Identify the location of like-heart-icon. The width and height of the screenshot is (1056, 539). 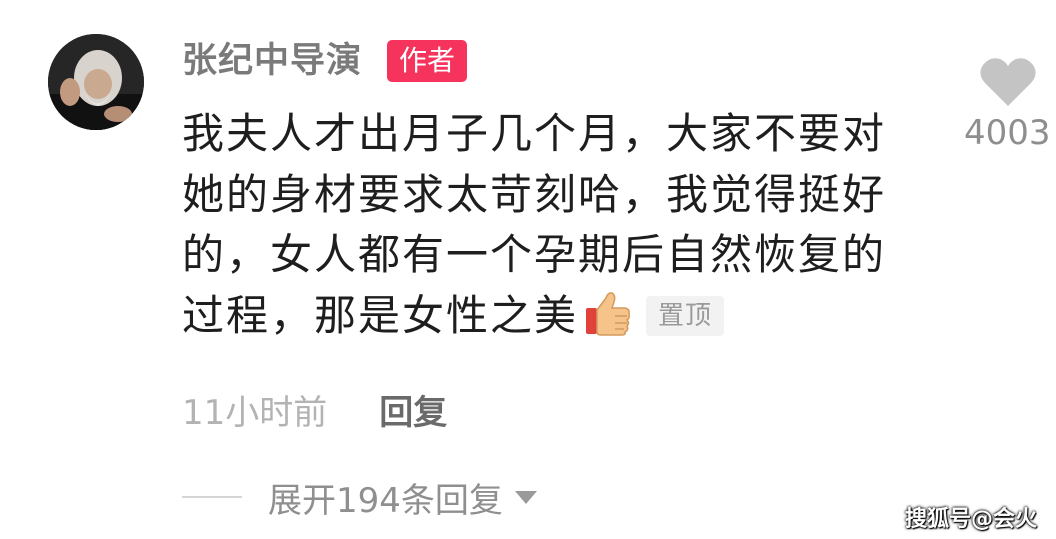
(1008, 82).